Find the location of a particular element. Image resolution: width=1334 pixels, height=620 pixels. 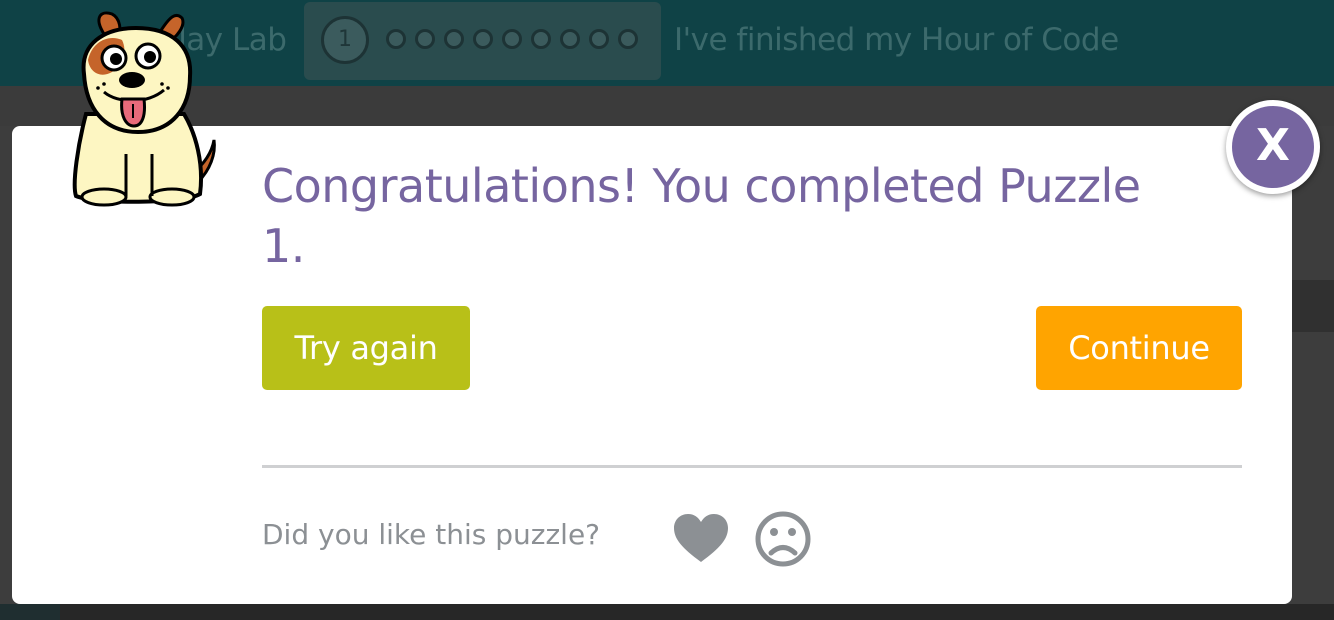

try-again-button: Try again is located at coordinates (366, 348).